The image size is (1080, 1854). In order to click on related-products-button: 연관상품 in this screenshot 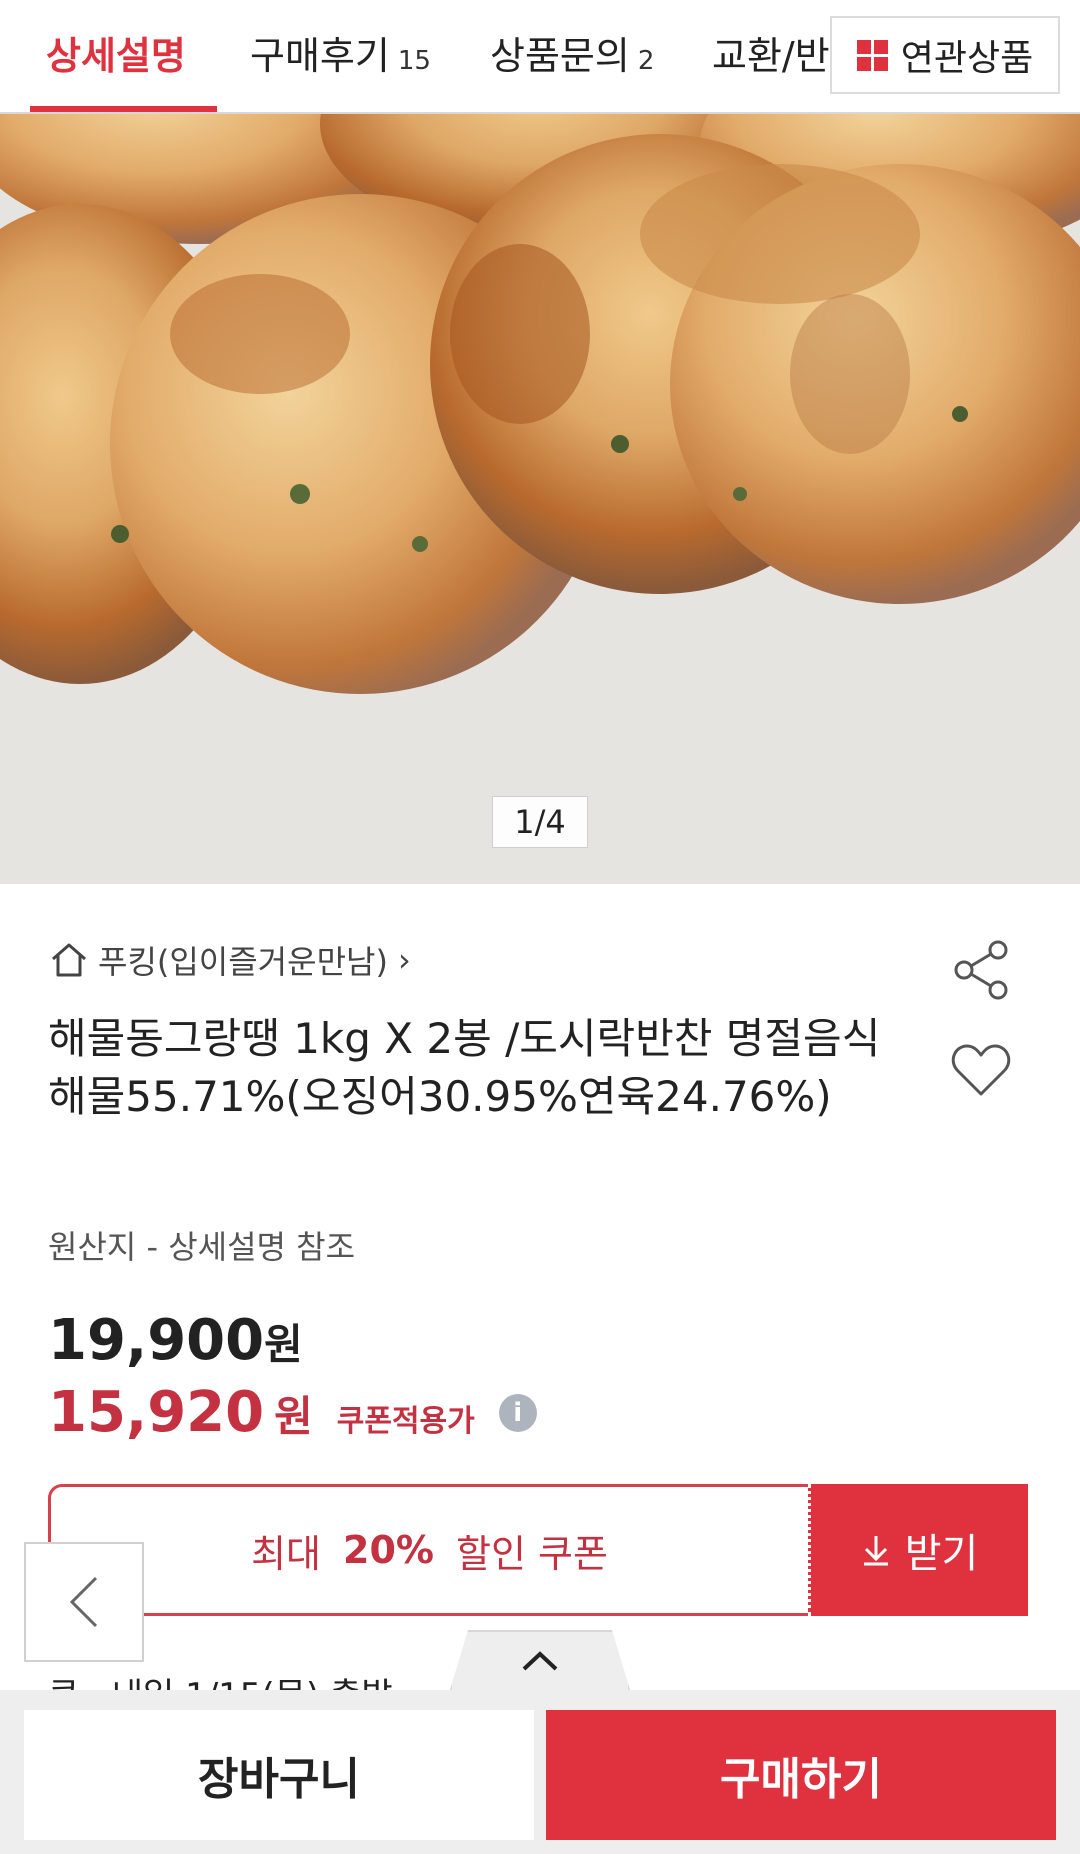, I will do `click(945, 55)`.